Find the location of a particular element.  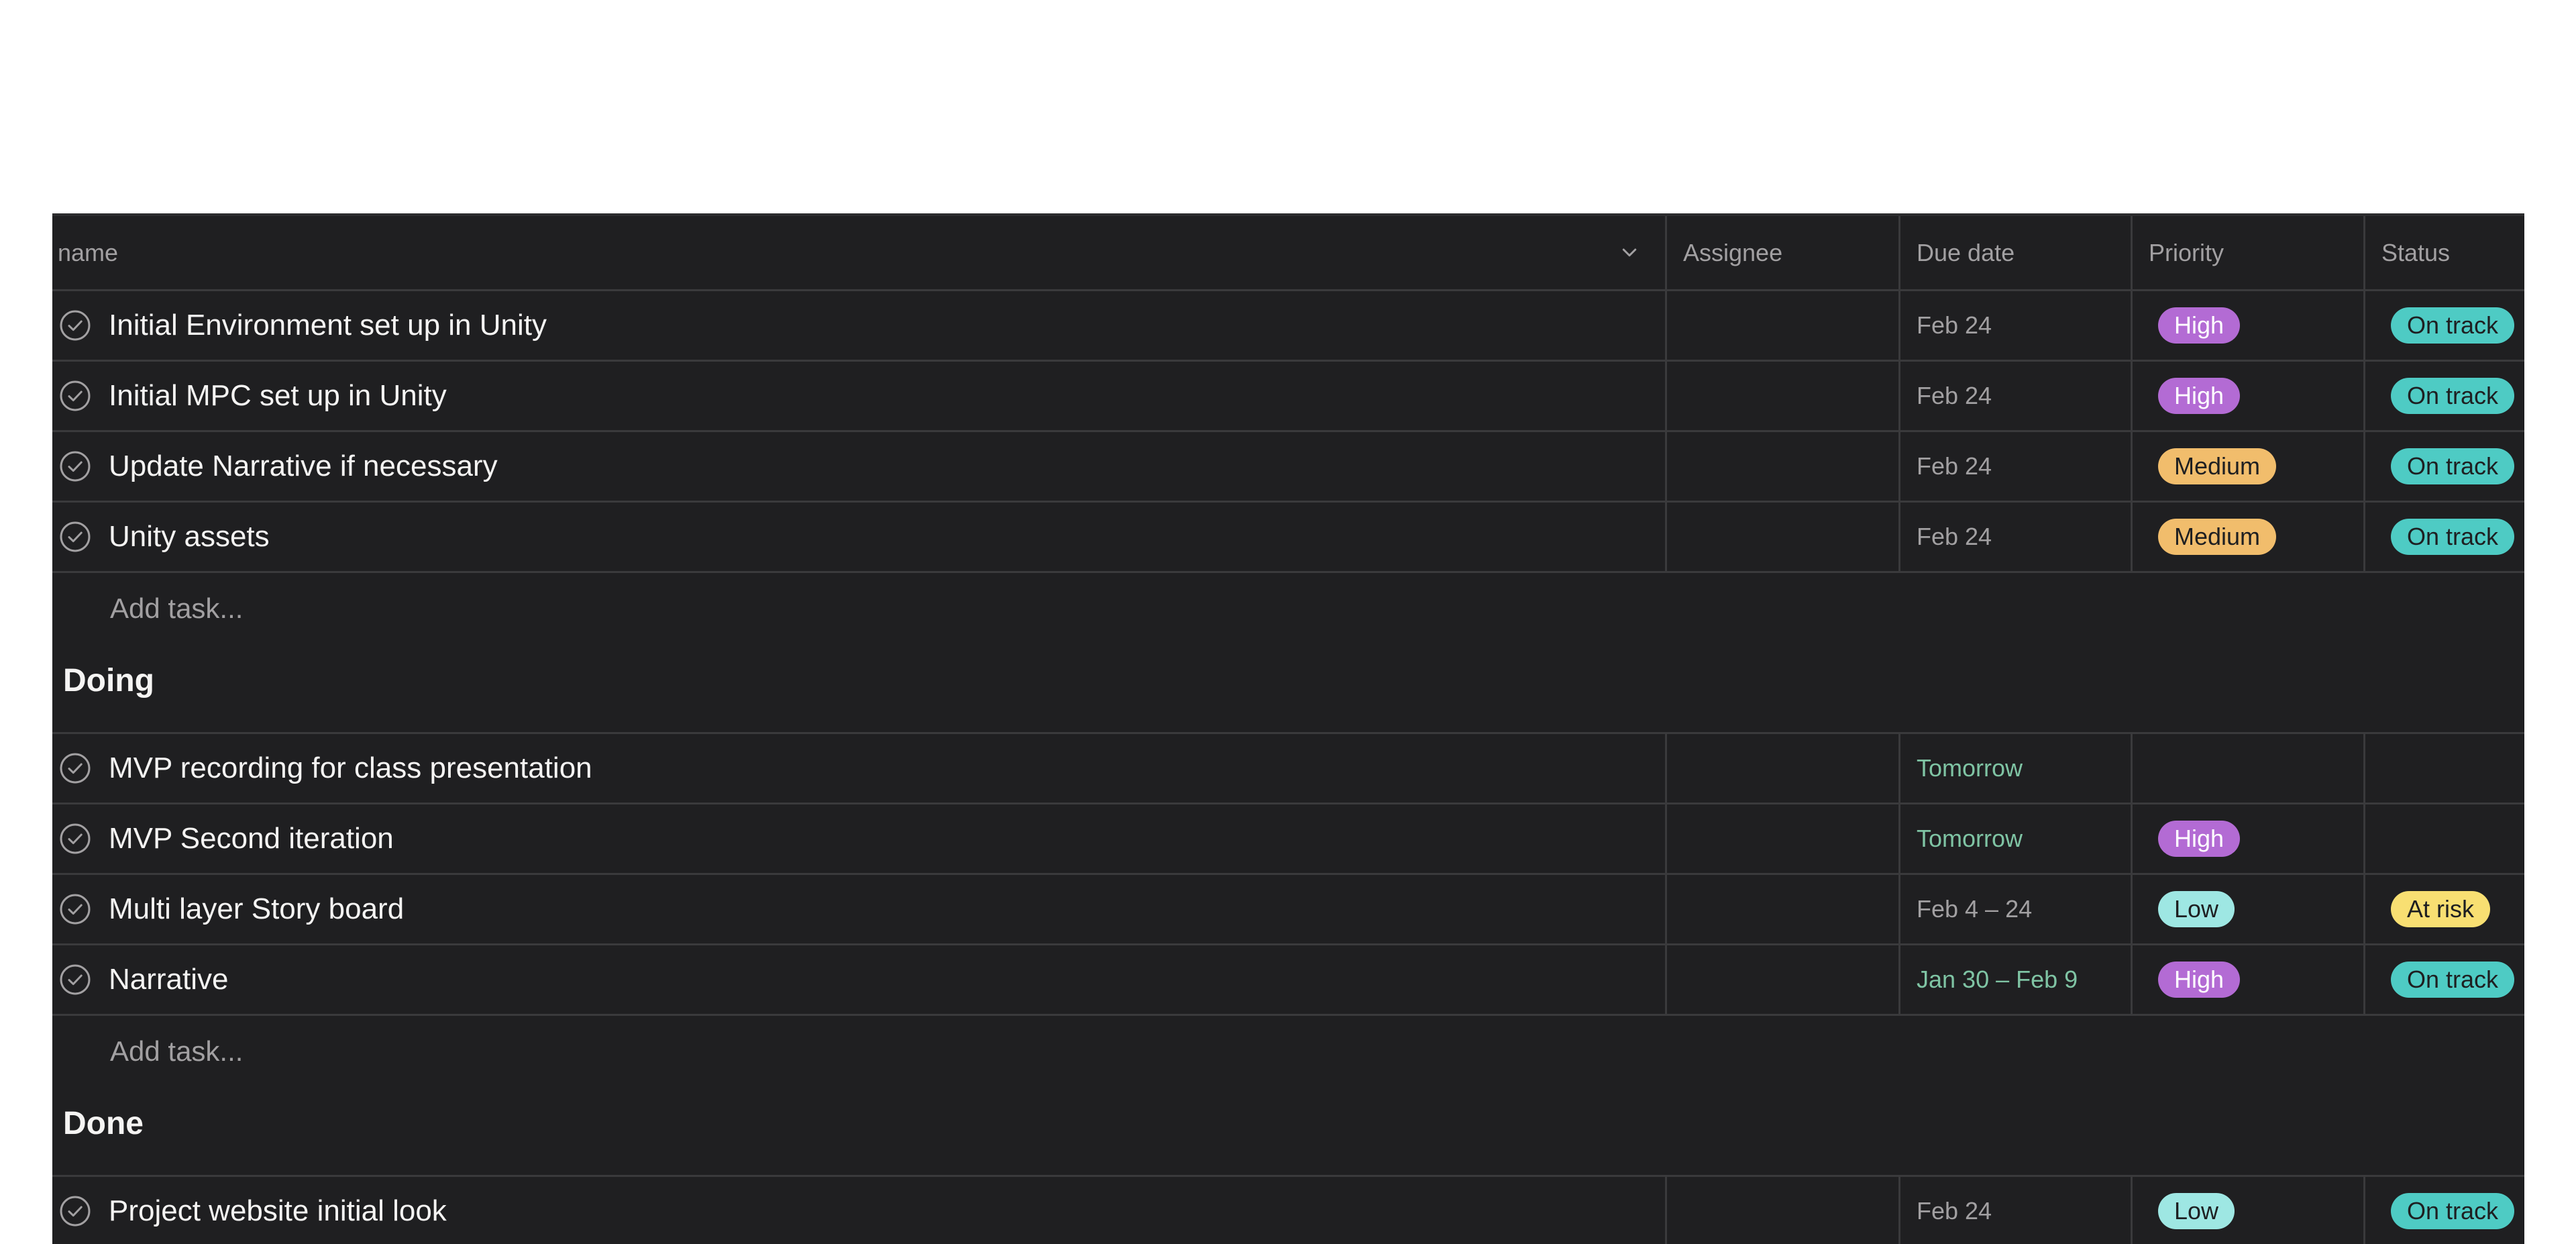

chevron-down-icon is located at coordinates (1629, 253).